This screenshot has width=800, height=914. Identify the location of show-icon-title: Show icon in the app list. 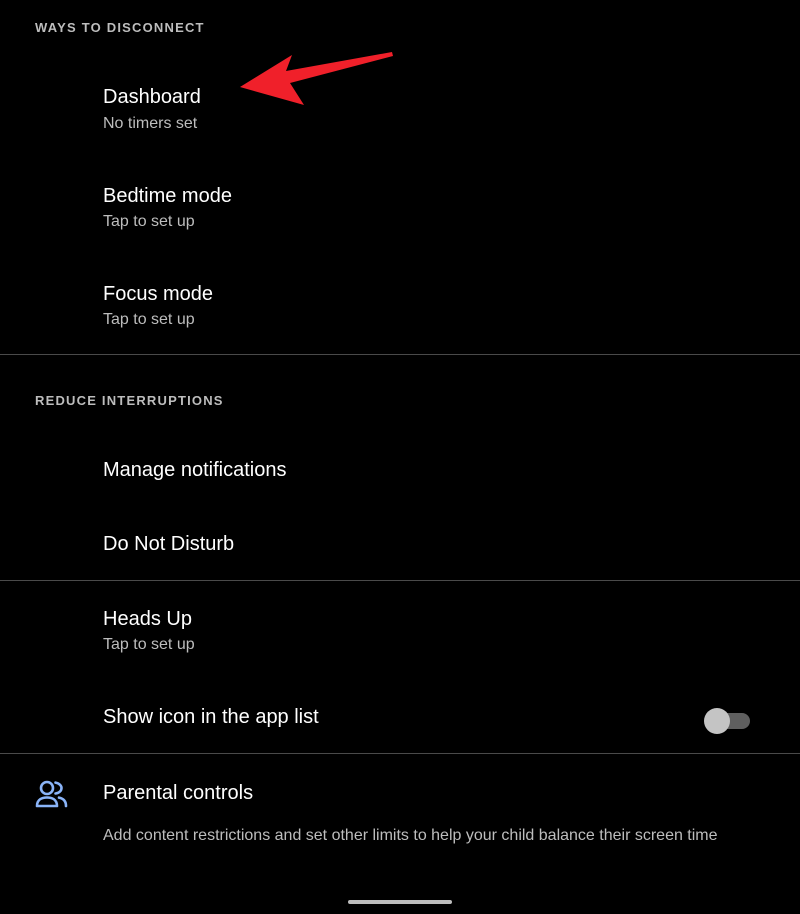
(211, 717).